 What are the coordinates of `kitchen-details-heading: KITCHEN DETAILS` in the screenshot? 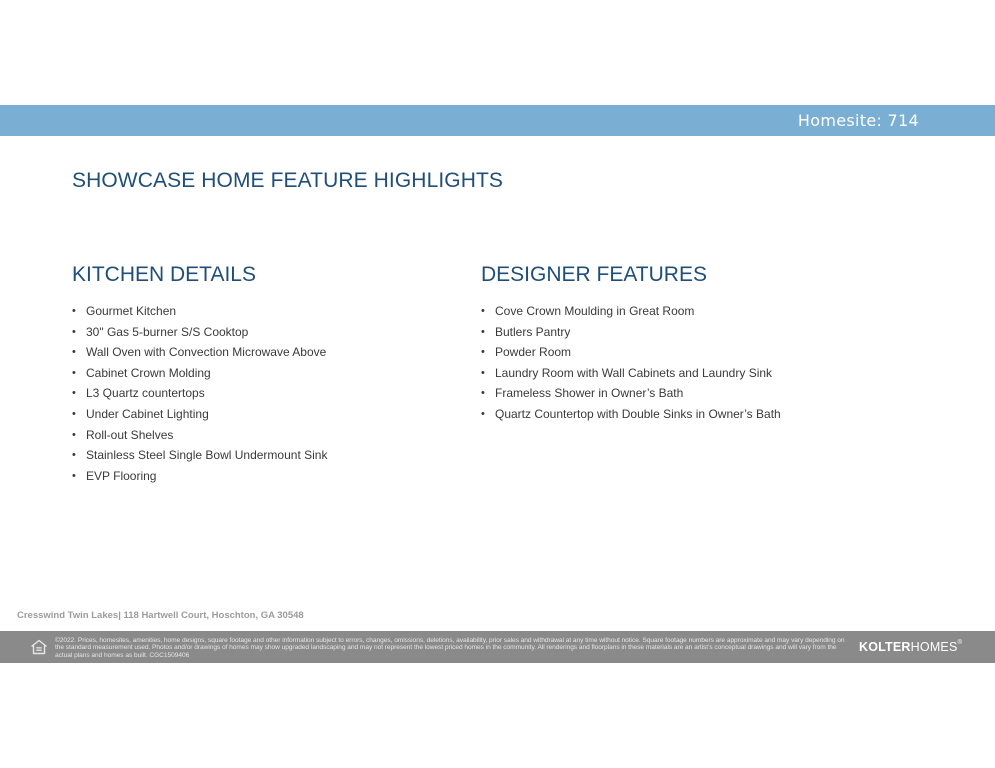 It's located at (164, 274).